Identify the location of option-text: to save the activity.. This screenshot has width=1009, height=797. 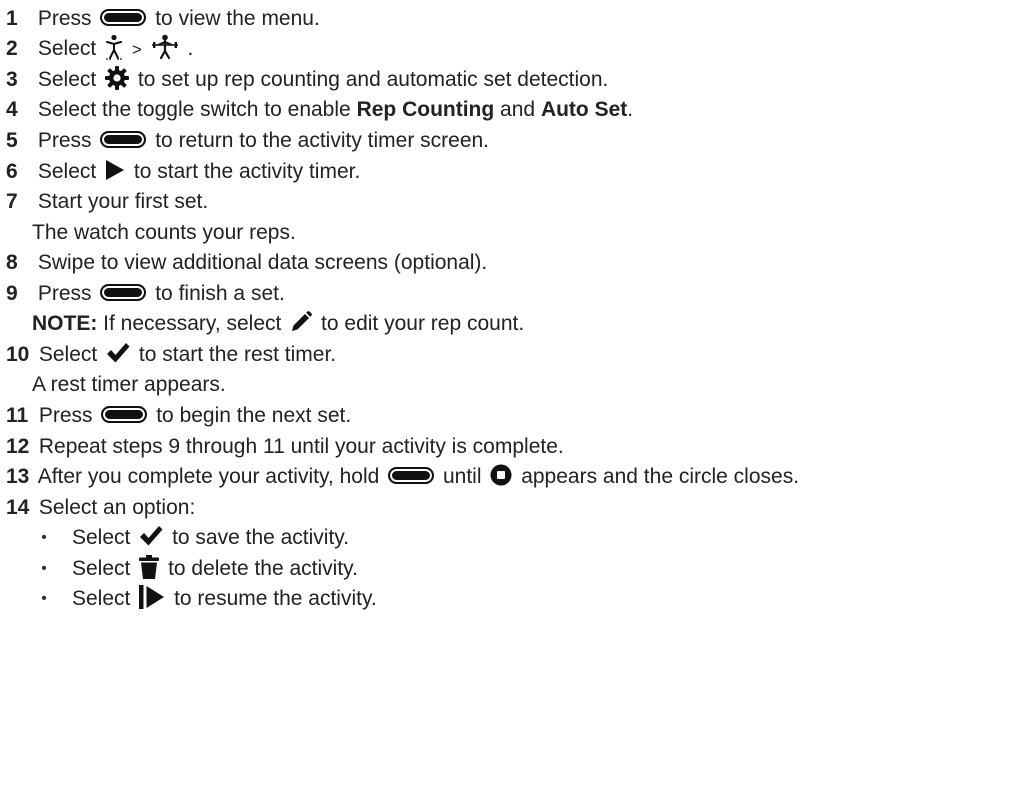
(261, 537).